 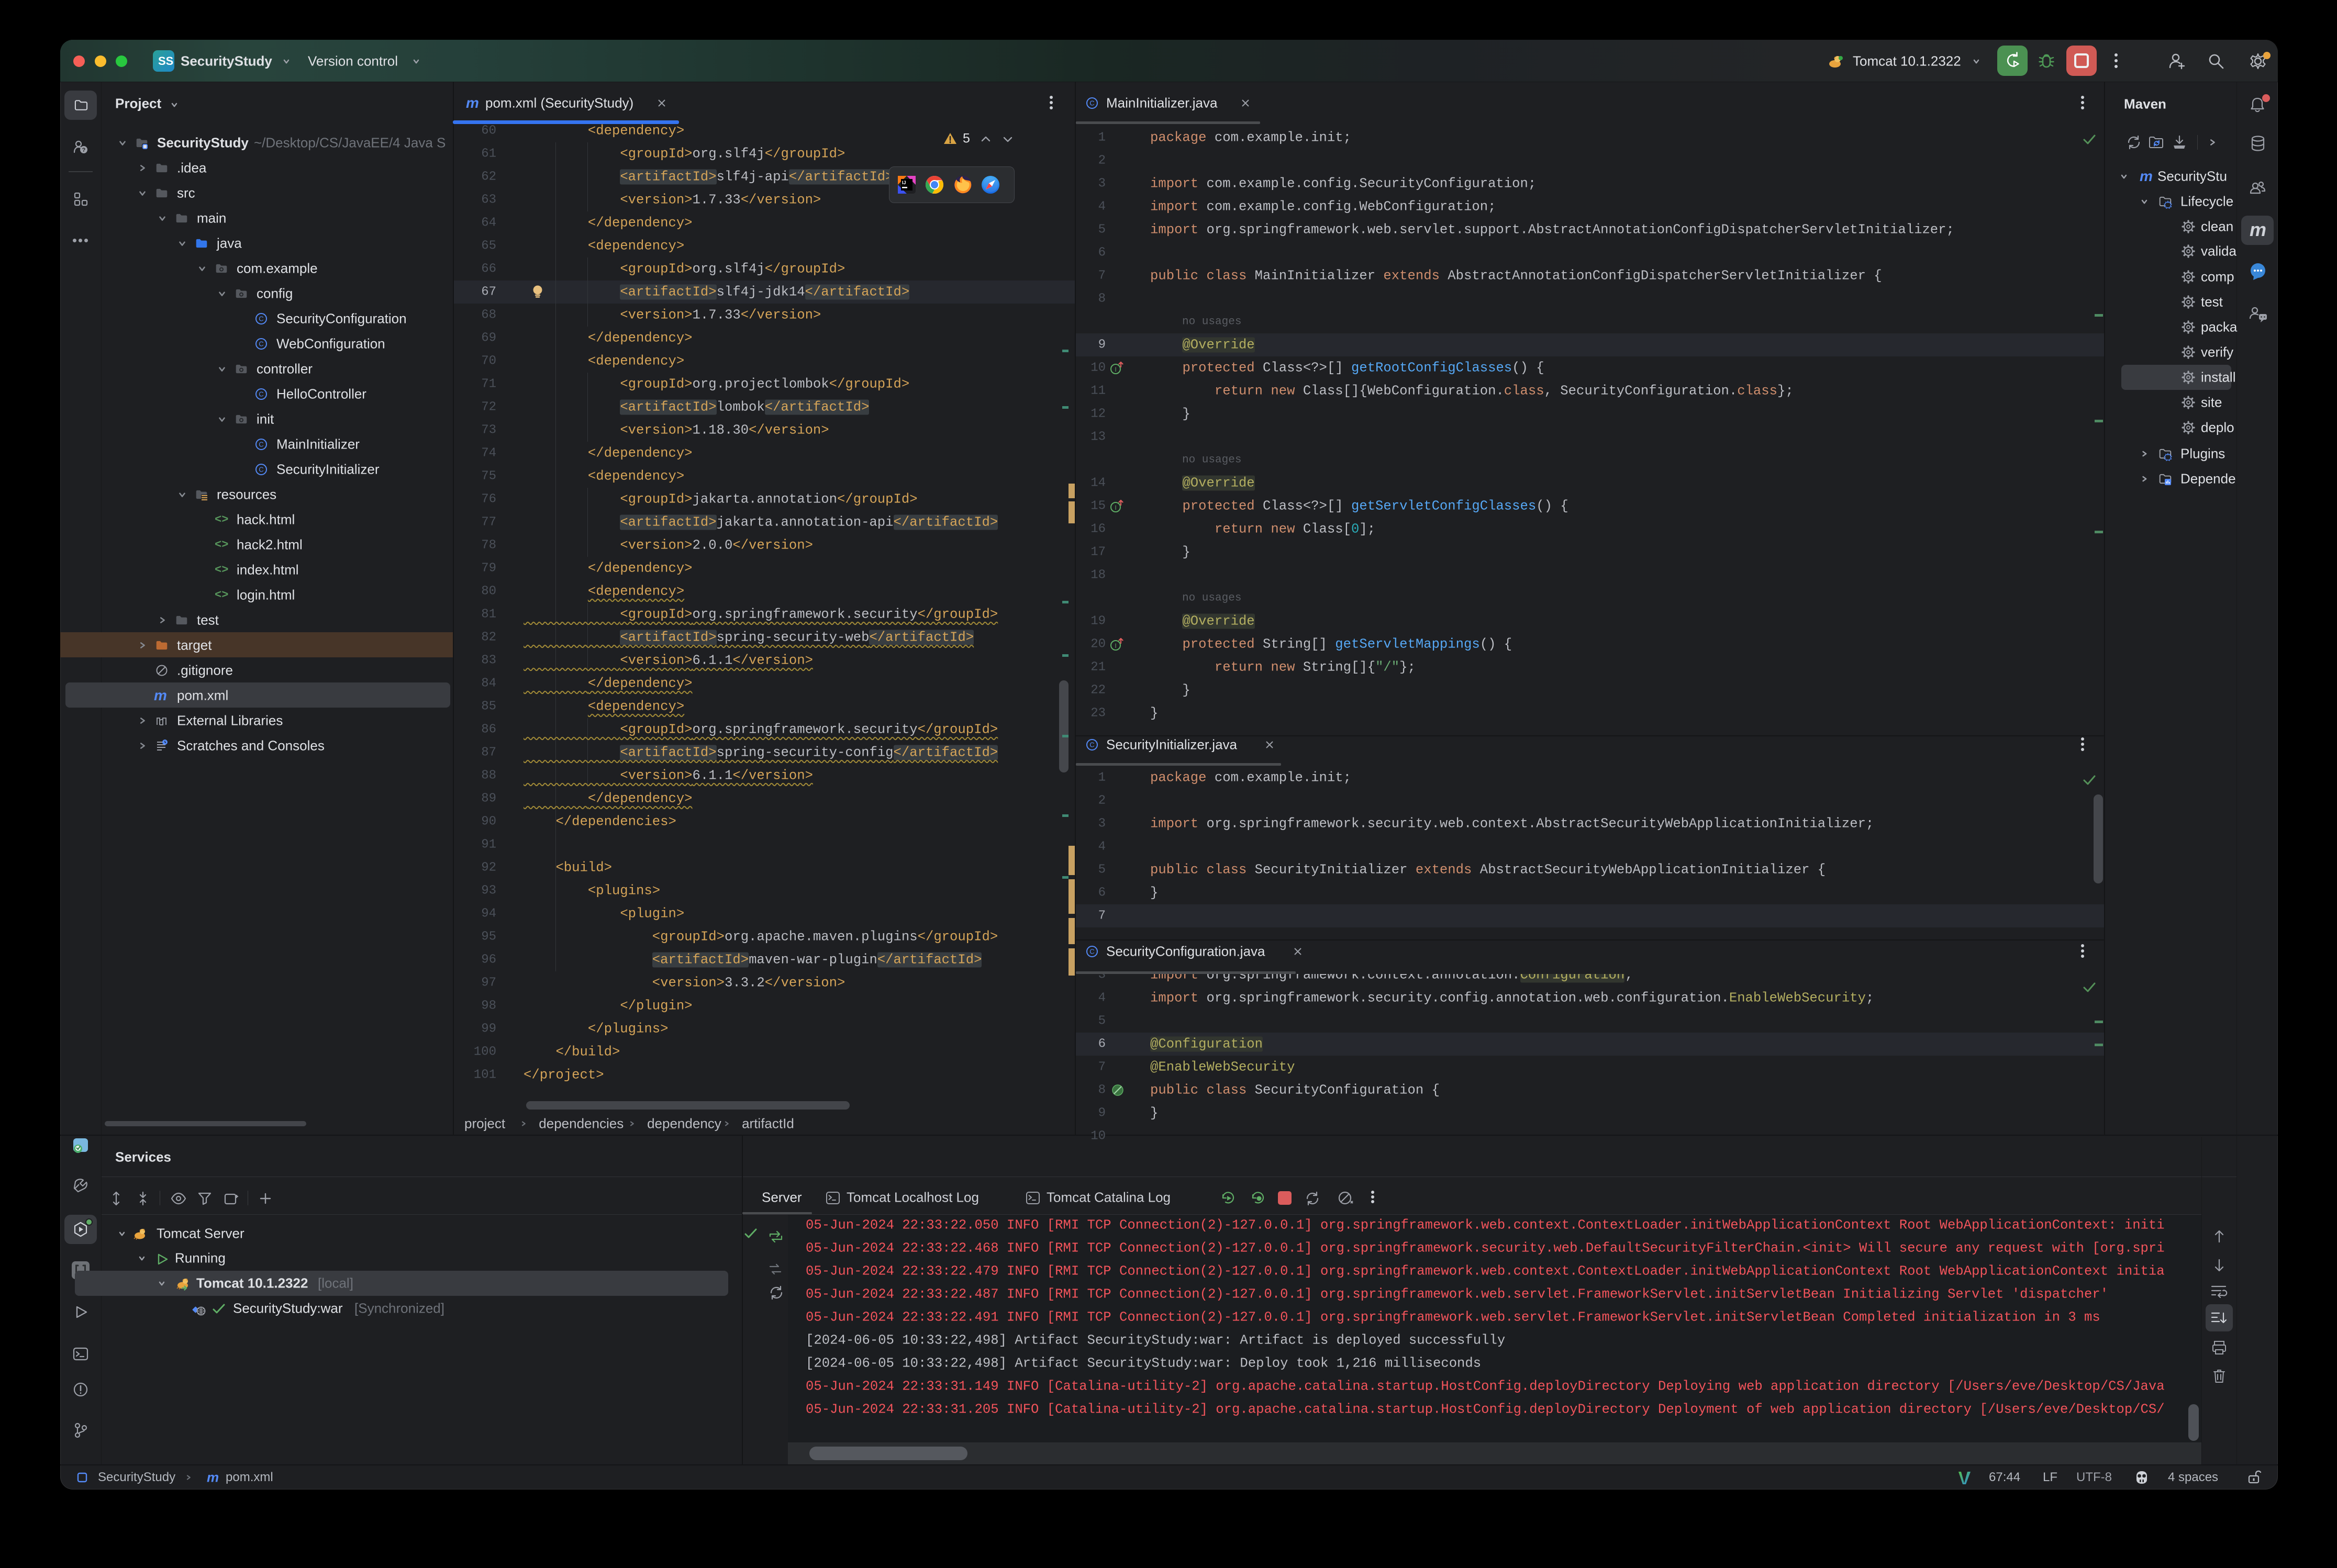 I want to click on svg-text: IJ, so click(x=904, y=182).